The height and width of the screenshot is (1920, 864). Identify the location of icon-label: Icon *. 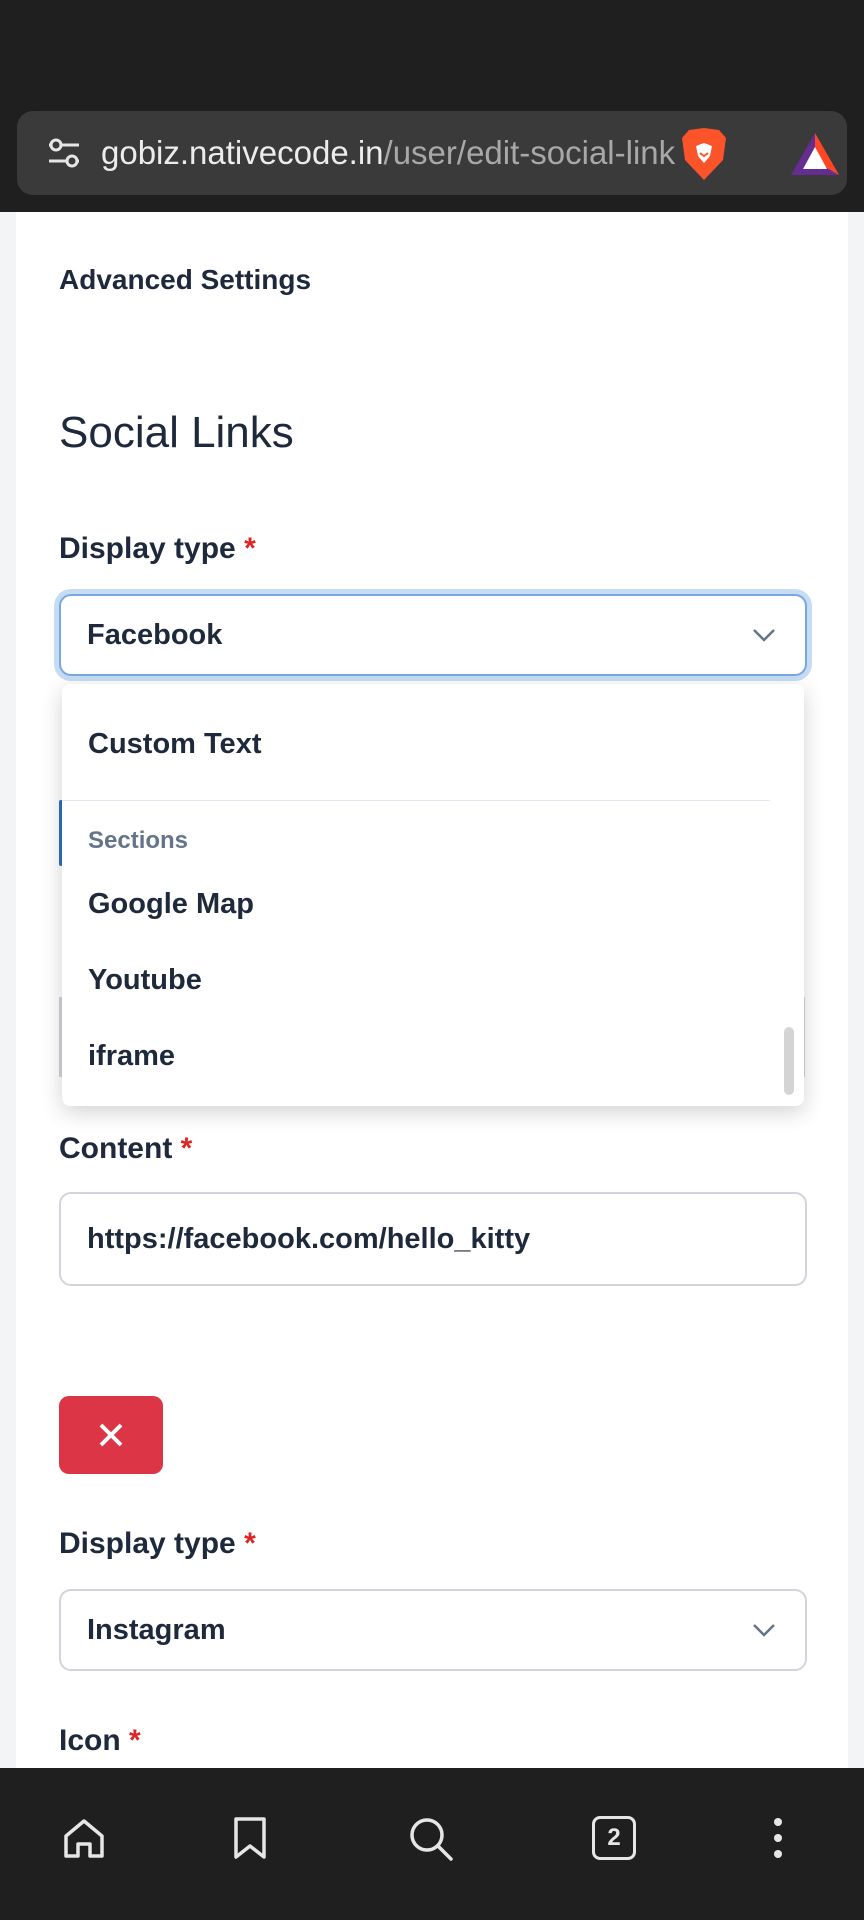
(100, 1741).